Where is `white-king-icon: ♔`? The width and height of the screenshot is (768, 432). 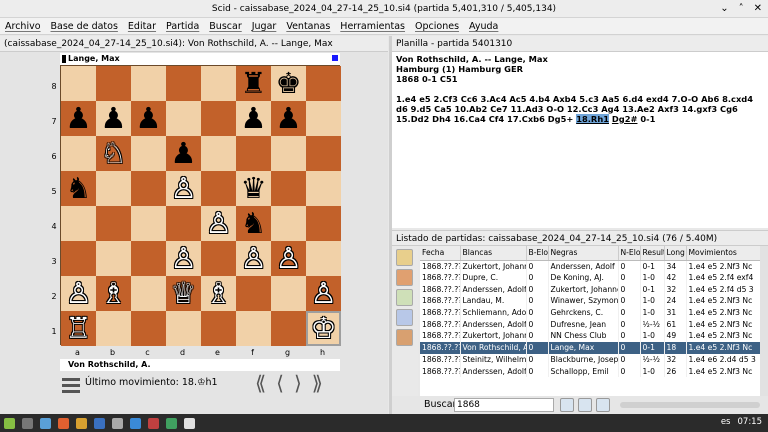 white-king-icon: ♔ is located at coordinates (324, 328).